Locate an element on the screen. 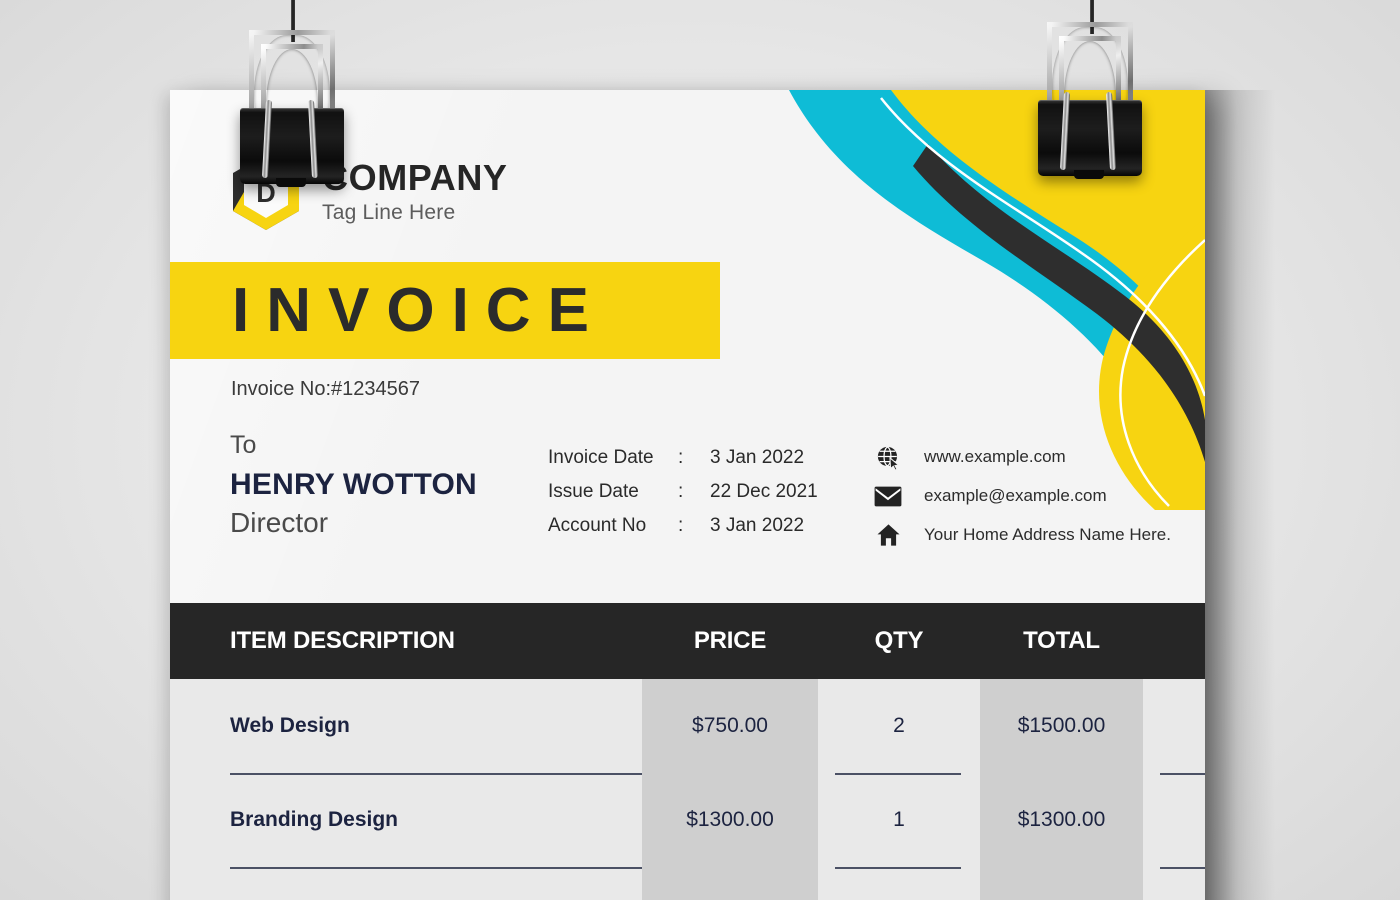  recipient-role: Director is located at coordinates (279, 523).